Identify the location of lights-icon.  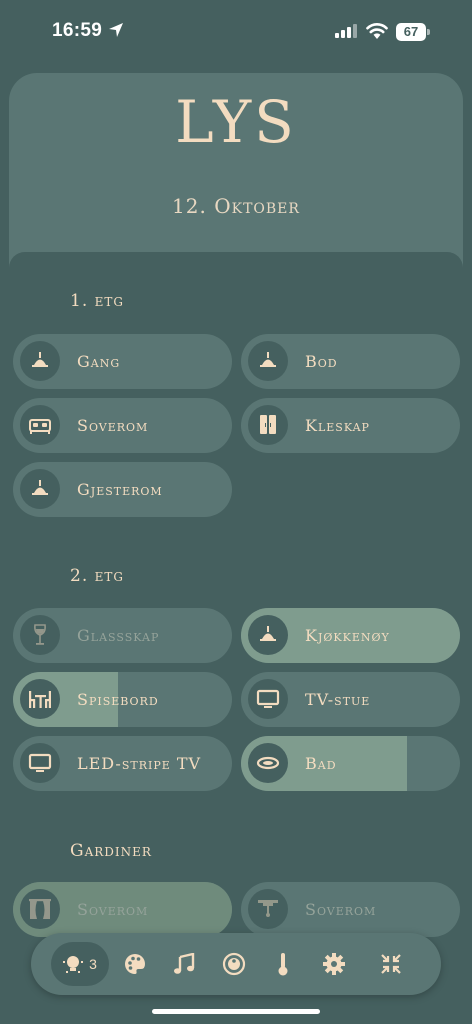
(73, 964).